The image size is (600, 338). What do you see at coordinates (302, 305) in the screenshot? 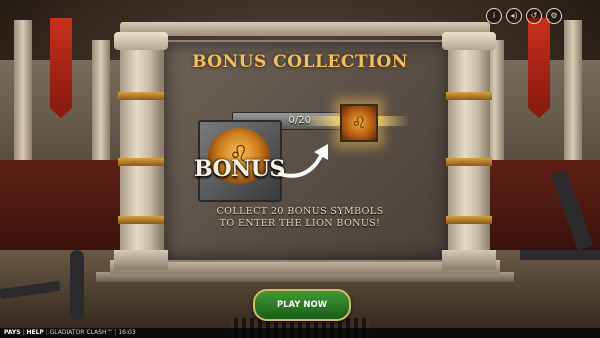
I see `play-now-button: PLAY NOW` at bounding box center [302, 305].